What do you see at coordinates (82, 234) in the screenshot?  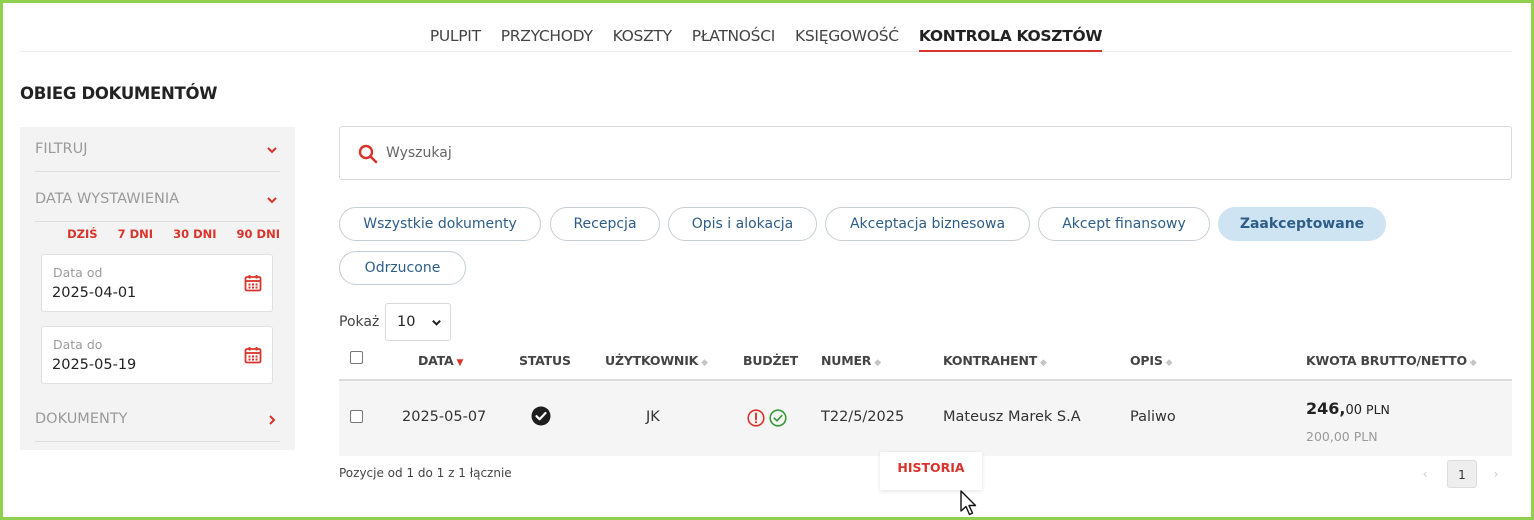 I see `quick-date-today: DZIŚ` at bounding box center [82, 234].